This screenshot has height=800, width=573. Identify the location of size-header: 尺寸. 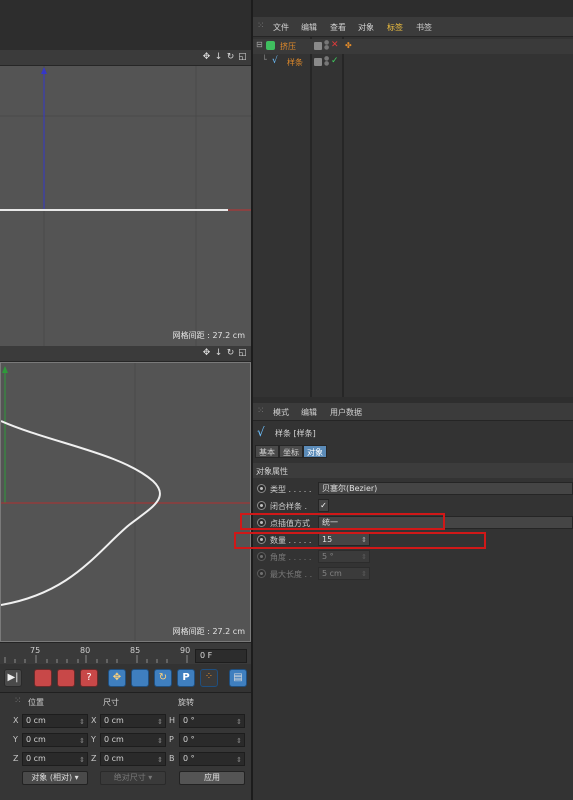
(111, 702).